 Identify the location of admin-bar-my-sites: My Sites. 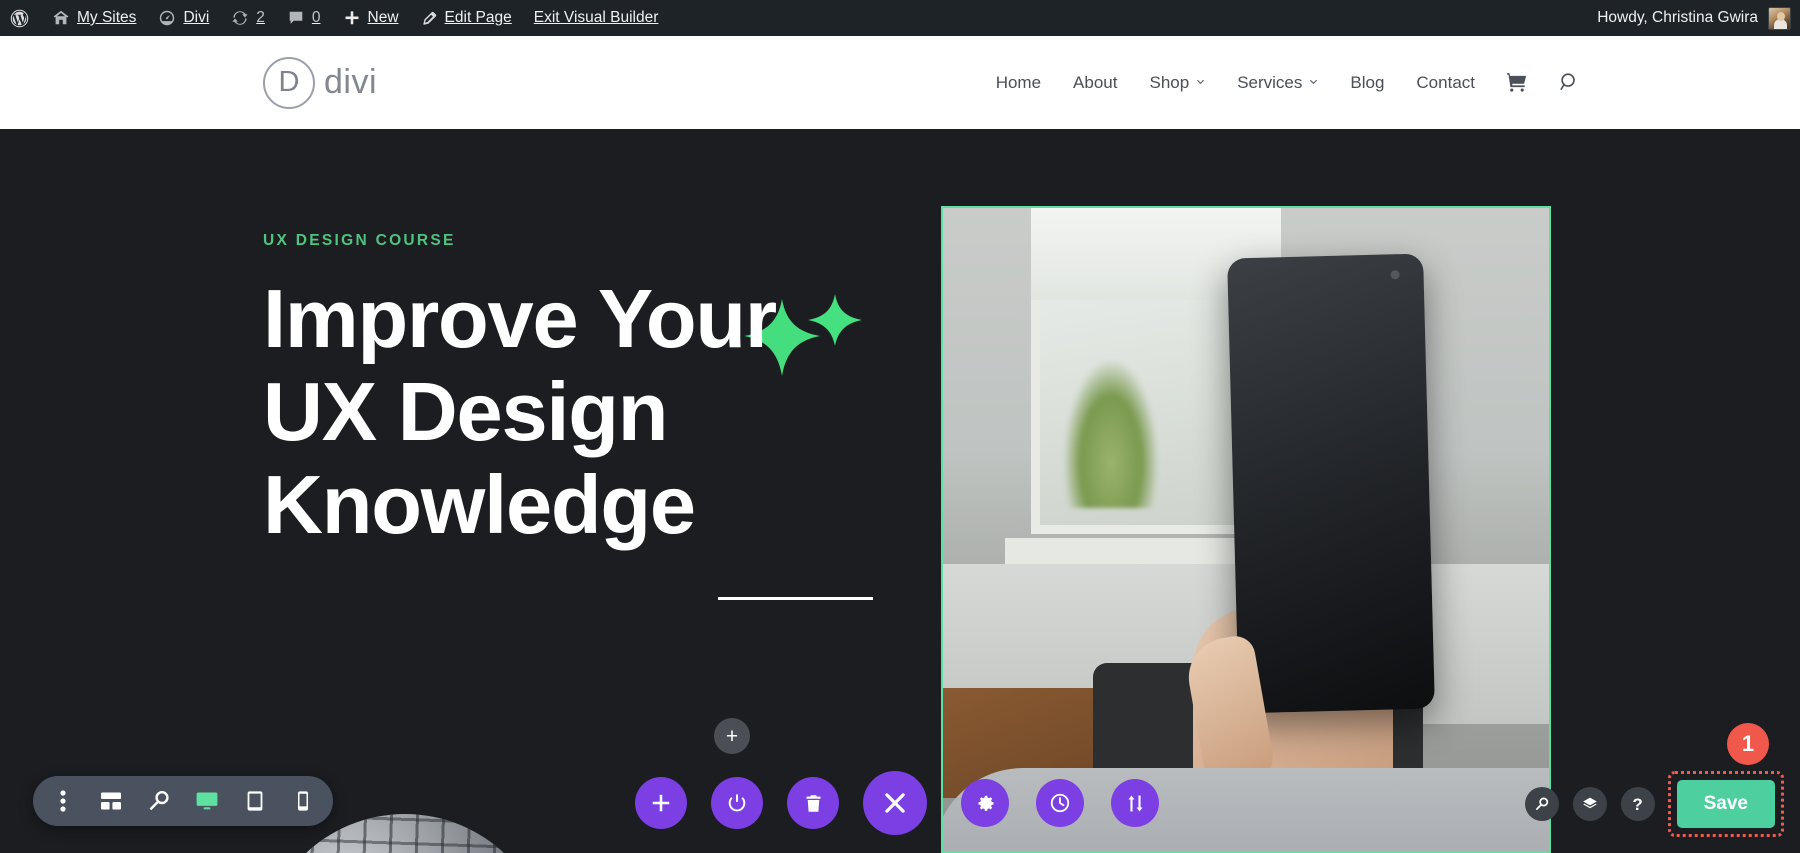
(94, 18).